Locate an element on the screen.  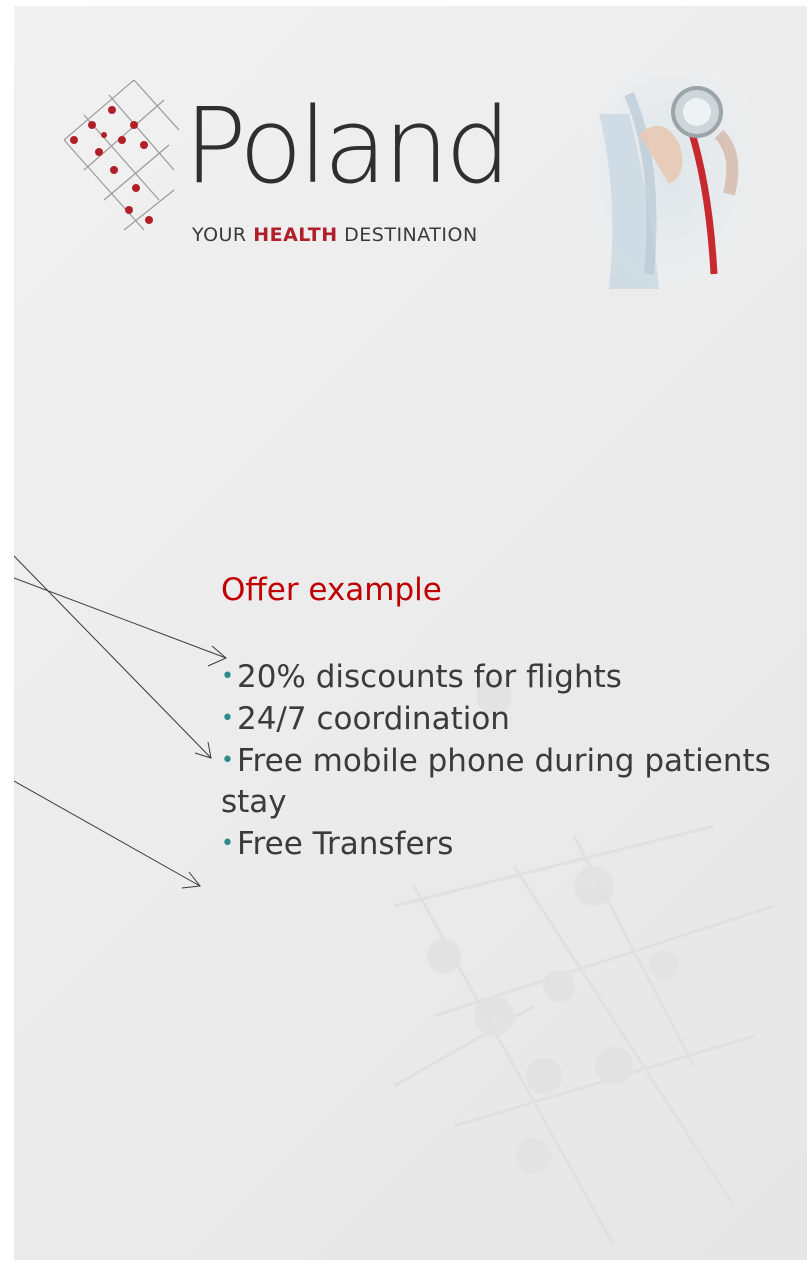
offer-item-coordination: •24/7 coordination is located at coordinates (501, 719).